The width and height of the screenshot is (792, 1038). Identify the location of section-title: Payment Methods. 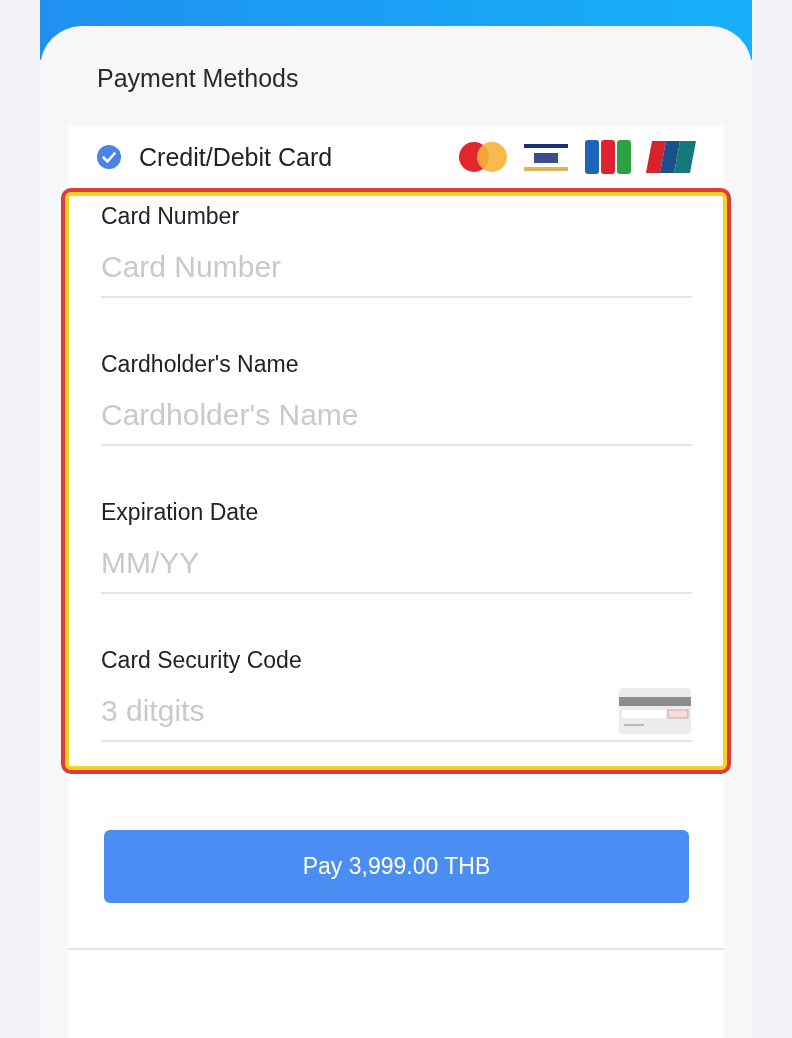
(198, 78).